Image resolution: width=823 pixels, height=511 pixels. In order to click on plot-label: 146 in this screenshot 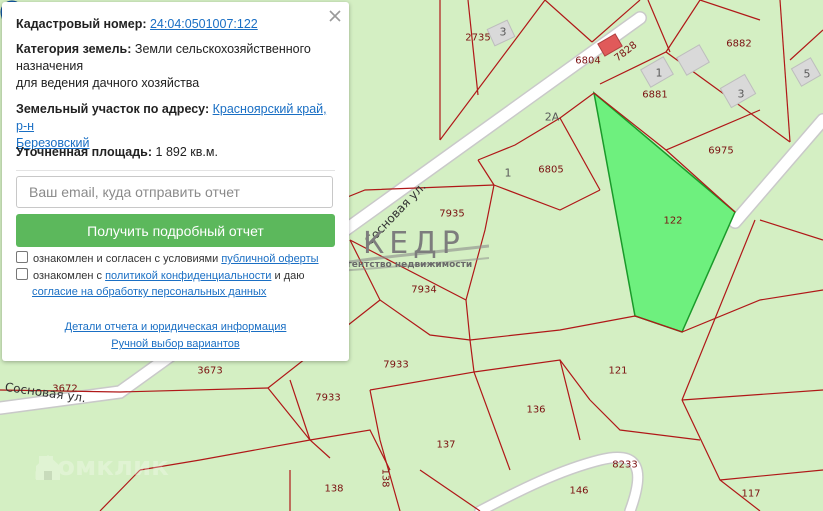, I will do `click(579, 491)`.